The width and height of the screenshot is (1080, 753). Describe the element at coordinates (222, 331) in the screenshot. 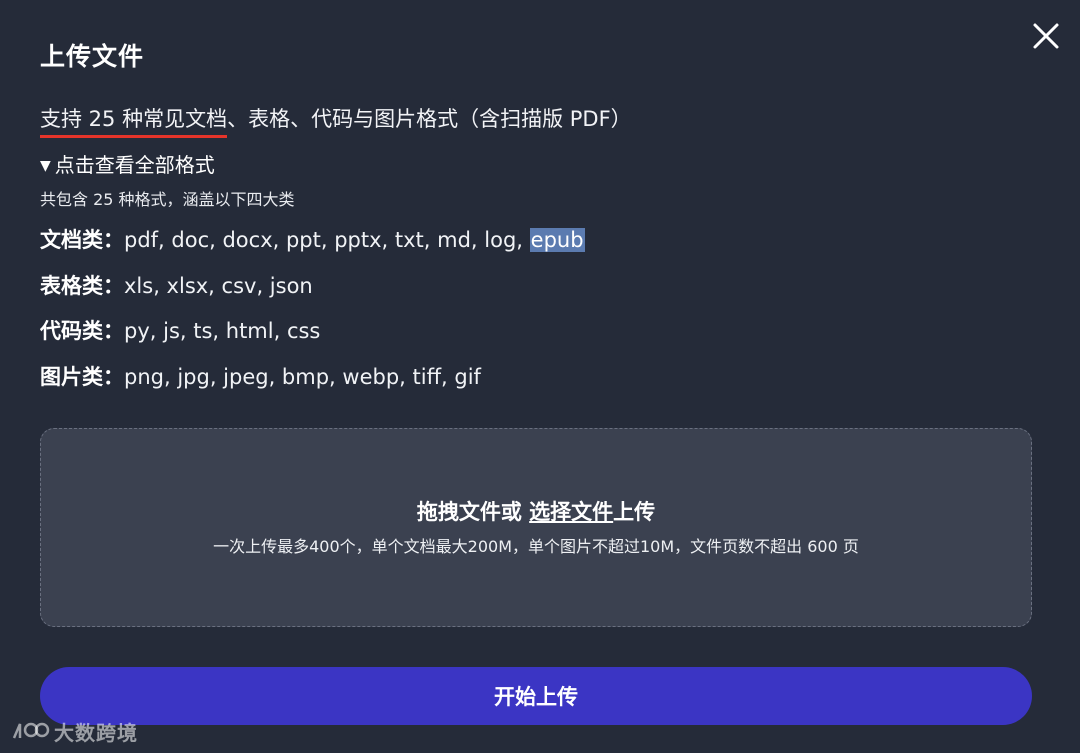

I see `format-list: py, js, ts, html, css` at that location.